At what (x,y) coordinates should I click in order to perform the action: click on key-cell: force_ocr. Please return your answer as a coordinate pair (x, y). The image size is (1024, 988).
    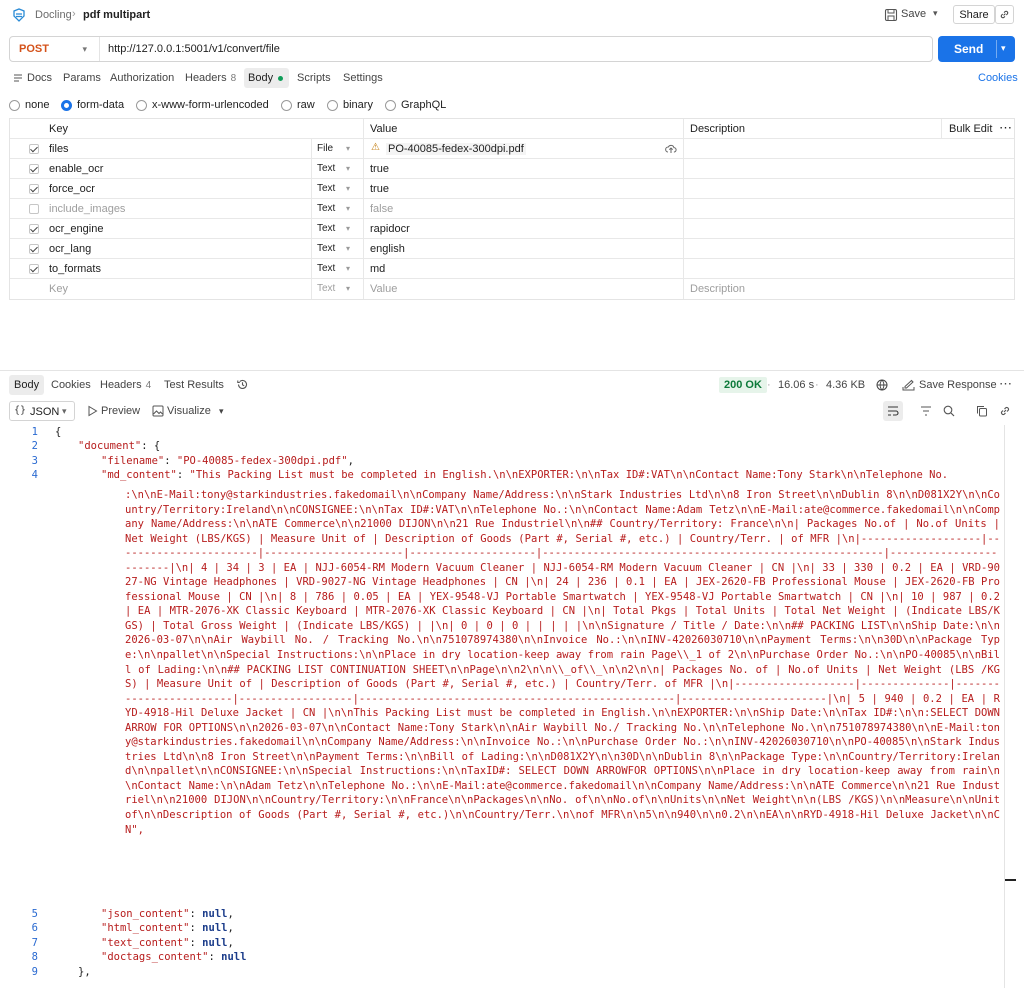
    Looking at the image, I should click on (161, 189).